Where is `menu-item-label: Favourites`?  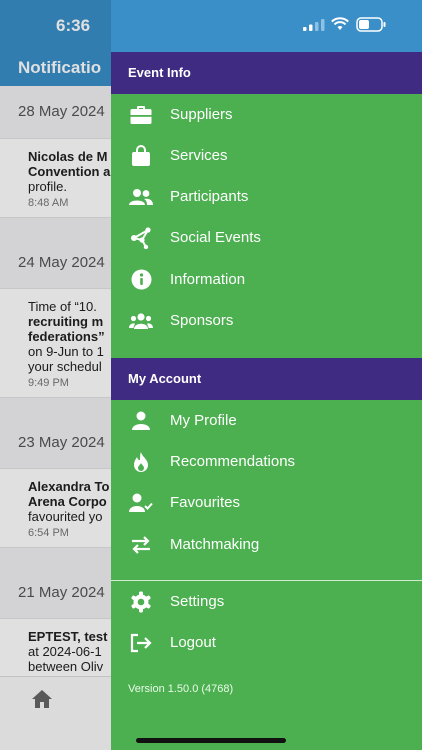 menu-item-label: Favourites is located at coordinates (205, 502).